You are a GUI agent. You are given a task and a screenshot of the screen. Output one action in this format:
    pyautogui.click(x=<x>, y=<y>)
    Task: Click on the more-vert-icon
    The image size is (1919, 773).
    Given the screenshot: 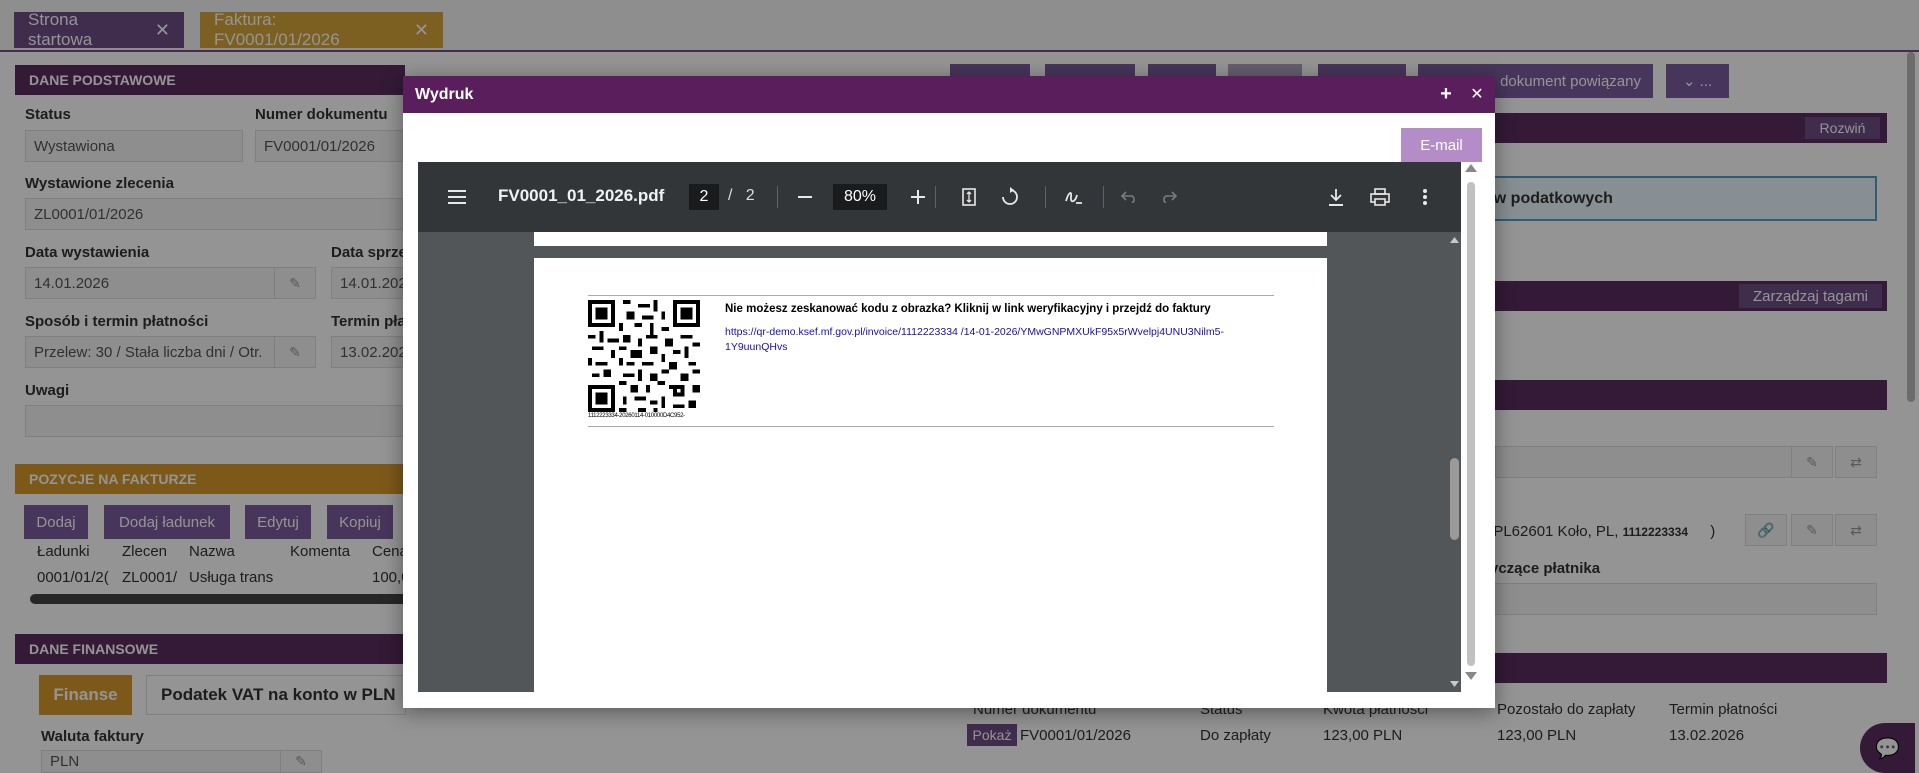 What is the action you would take?
    pyautogui.click(x=1425, y=197)
    